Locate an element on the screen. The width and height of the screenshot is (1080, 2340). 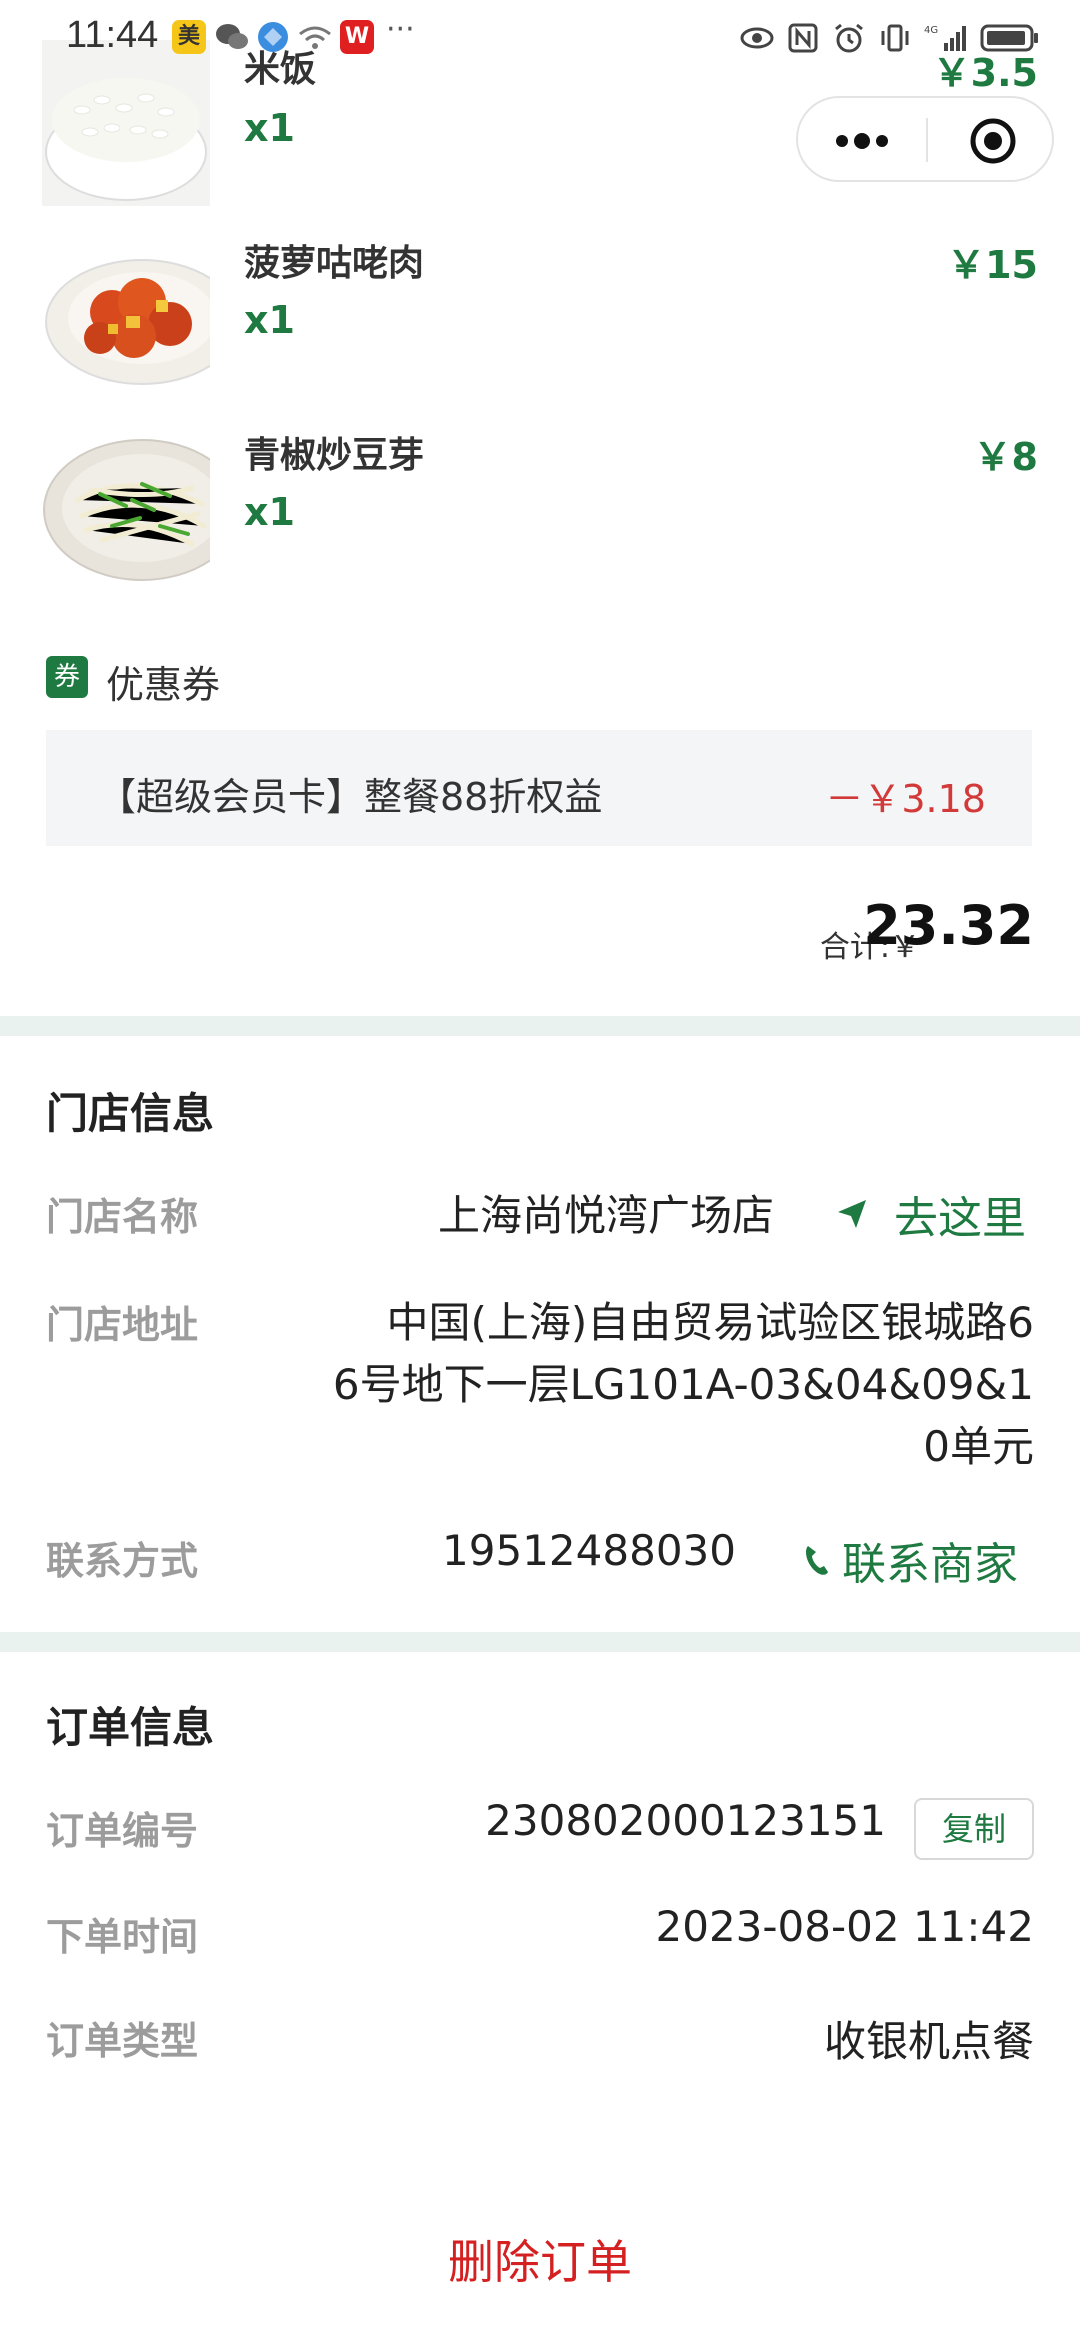
browser-icon is located at coordinates (273, 37).